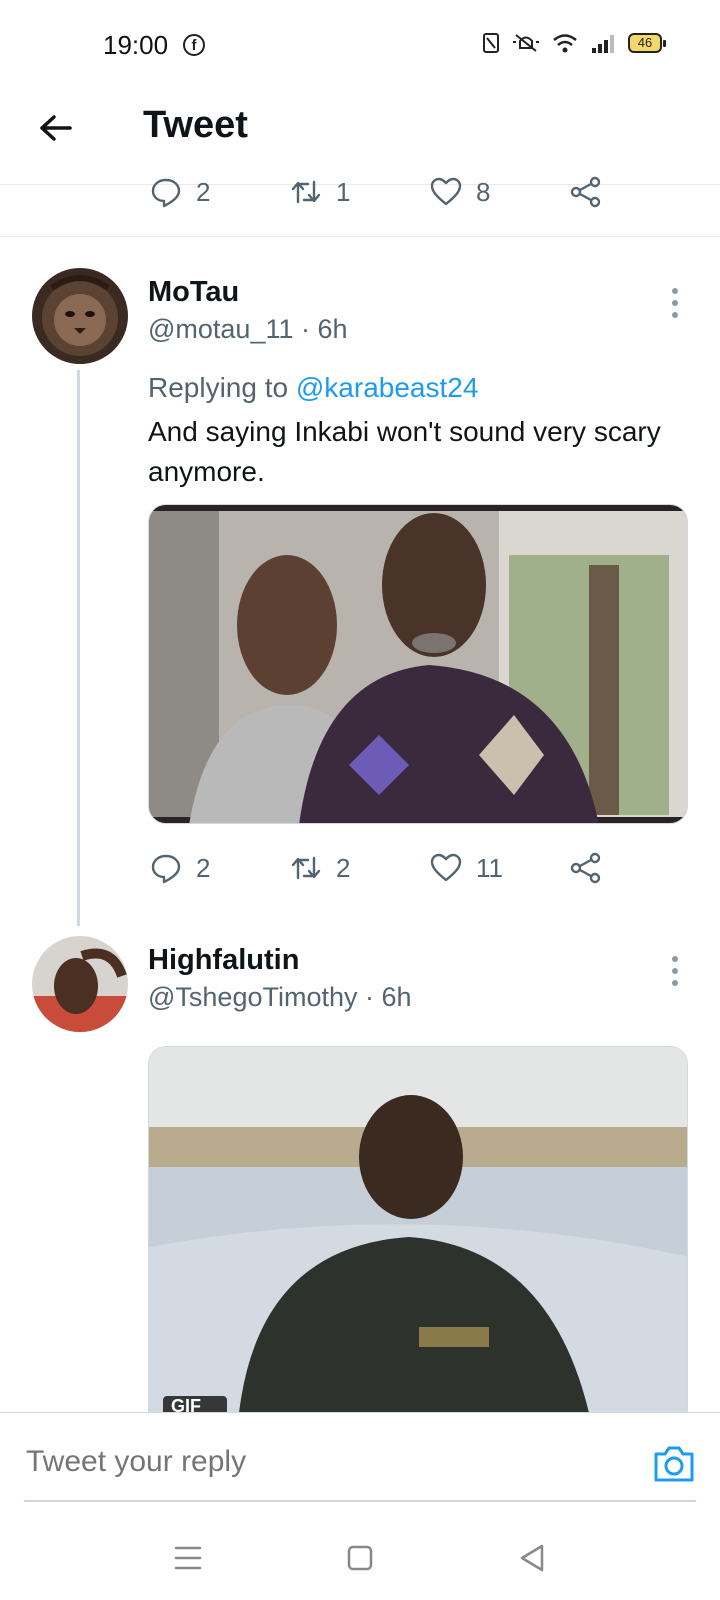 This screenshot has height=1600, width=720. I want to click on arrow-left-icon, so click(56, 128).